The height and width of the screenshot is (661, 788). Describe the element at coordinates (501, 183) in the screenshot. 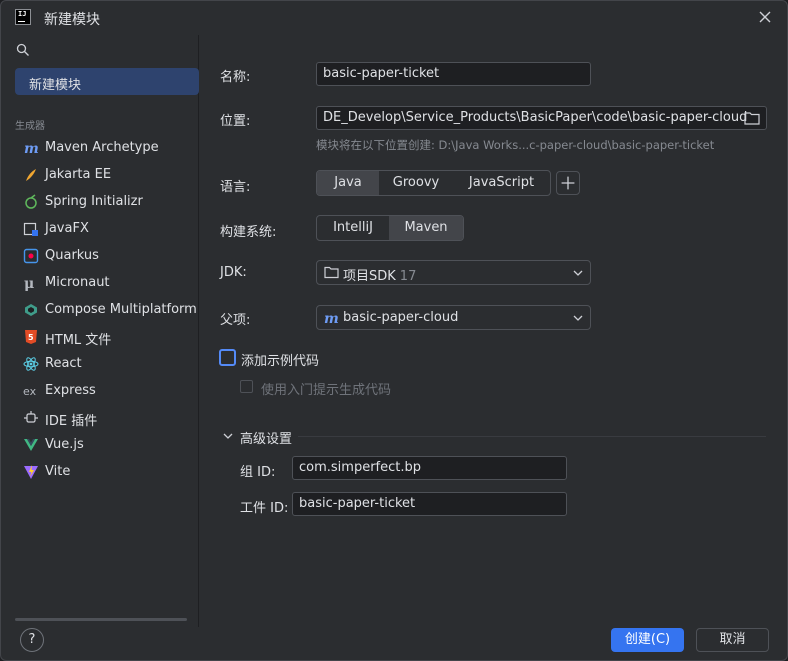

I see `language-javascript: JavaScript` at that location.